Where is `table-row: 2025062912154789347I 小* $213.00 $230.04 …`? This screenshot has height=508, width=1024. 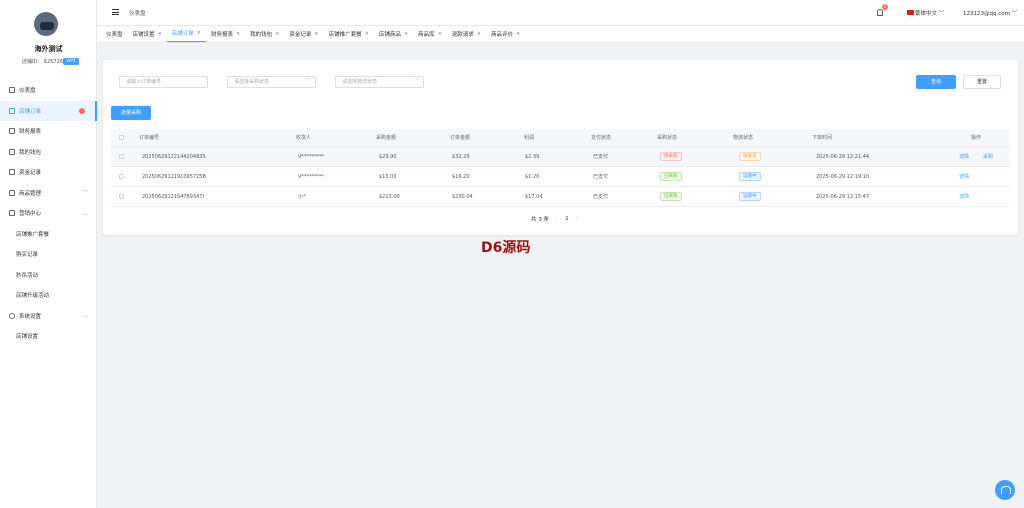 table-row: 2025062912154789347I 小* $213.00 $230.04 … is located at coordinates (560, 197).